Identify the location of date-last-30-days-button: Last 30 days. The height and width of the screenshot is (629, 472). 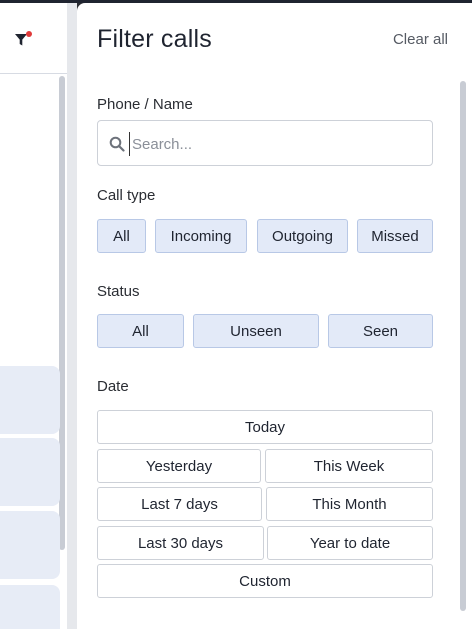
(180, 543).